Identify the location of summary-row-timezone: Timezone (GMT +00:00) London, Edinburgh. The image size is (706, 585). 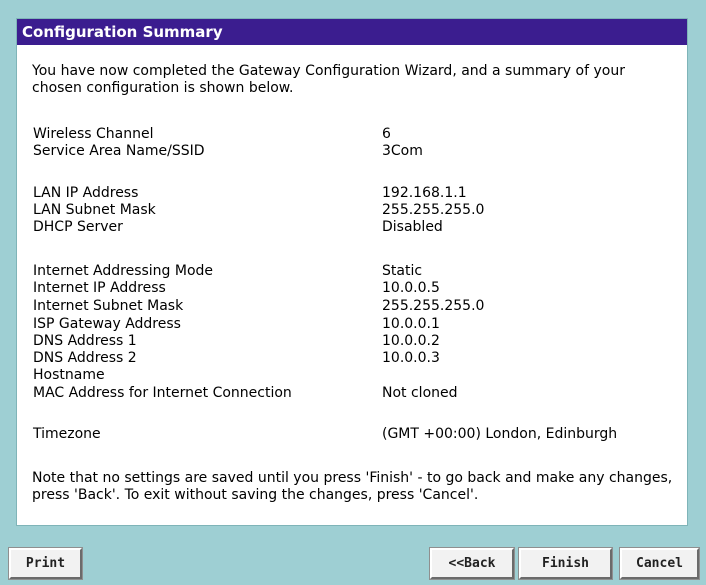
(353, 434).